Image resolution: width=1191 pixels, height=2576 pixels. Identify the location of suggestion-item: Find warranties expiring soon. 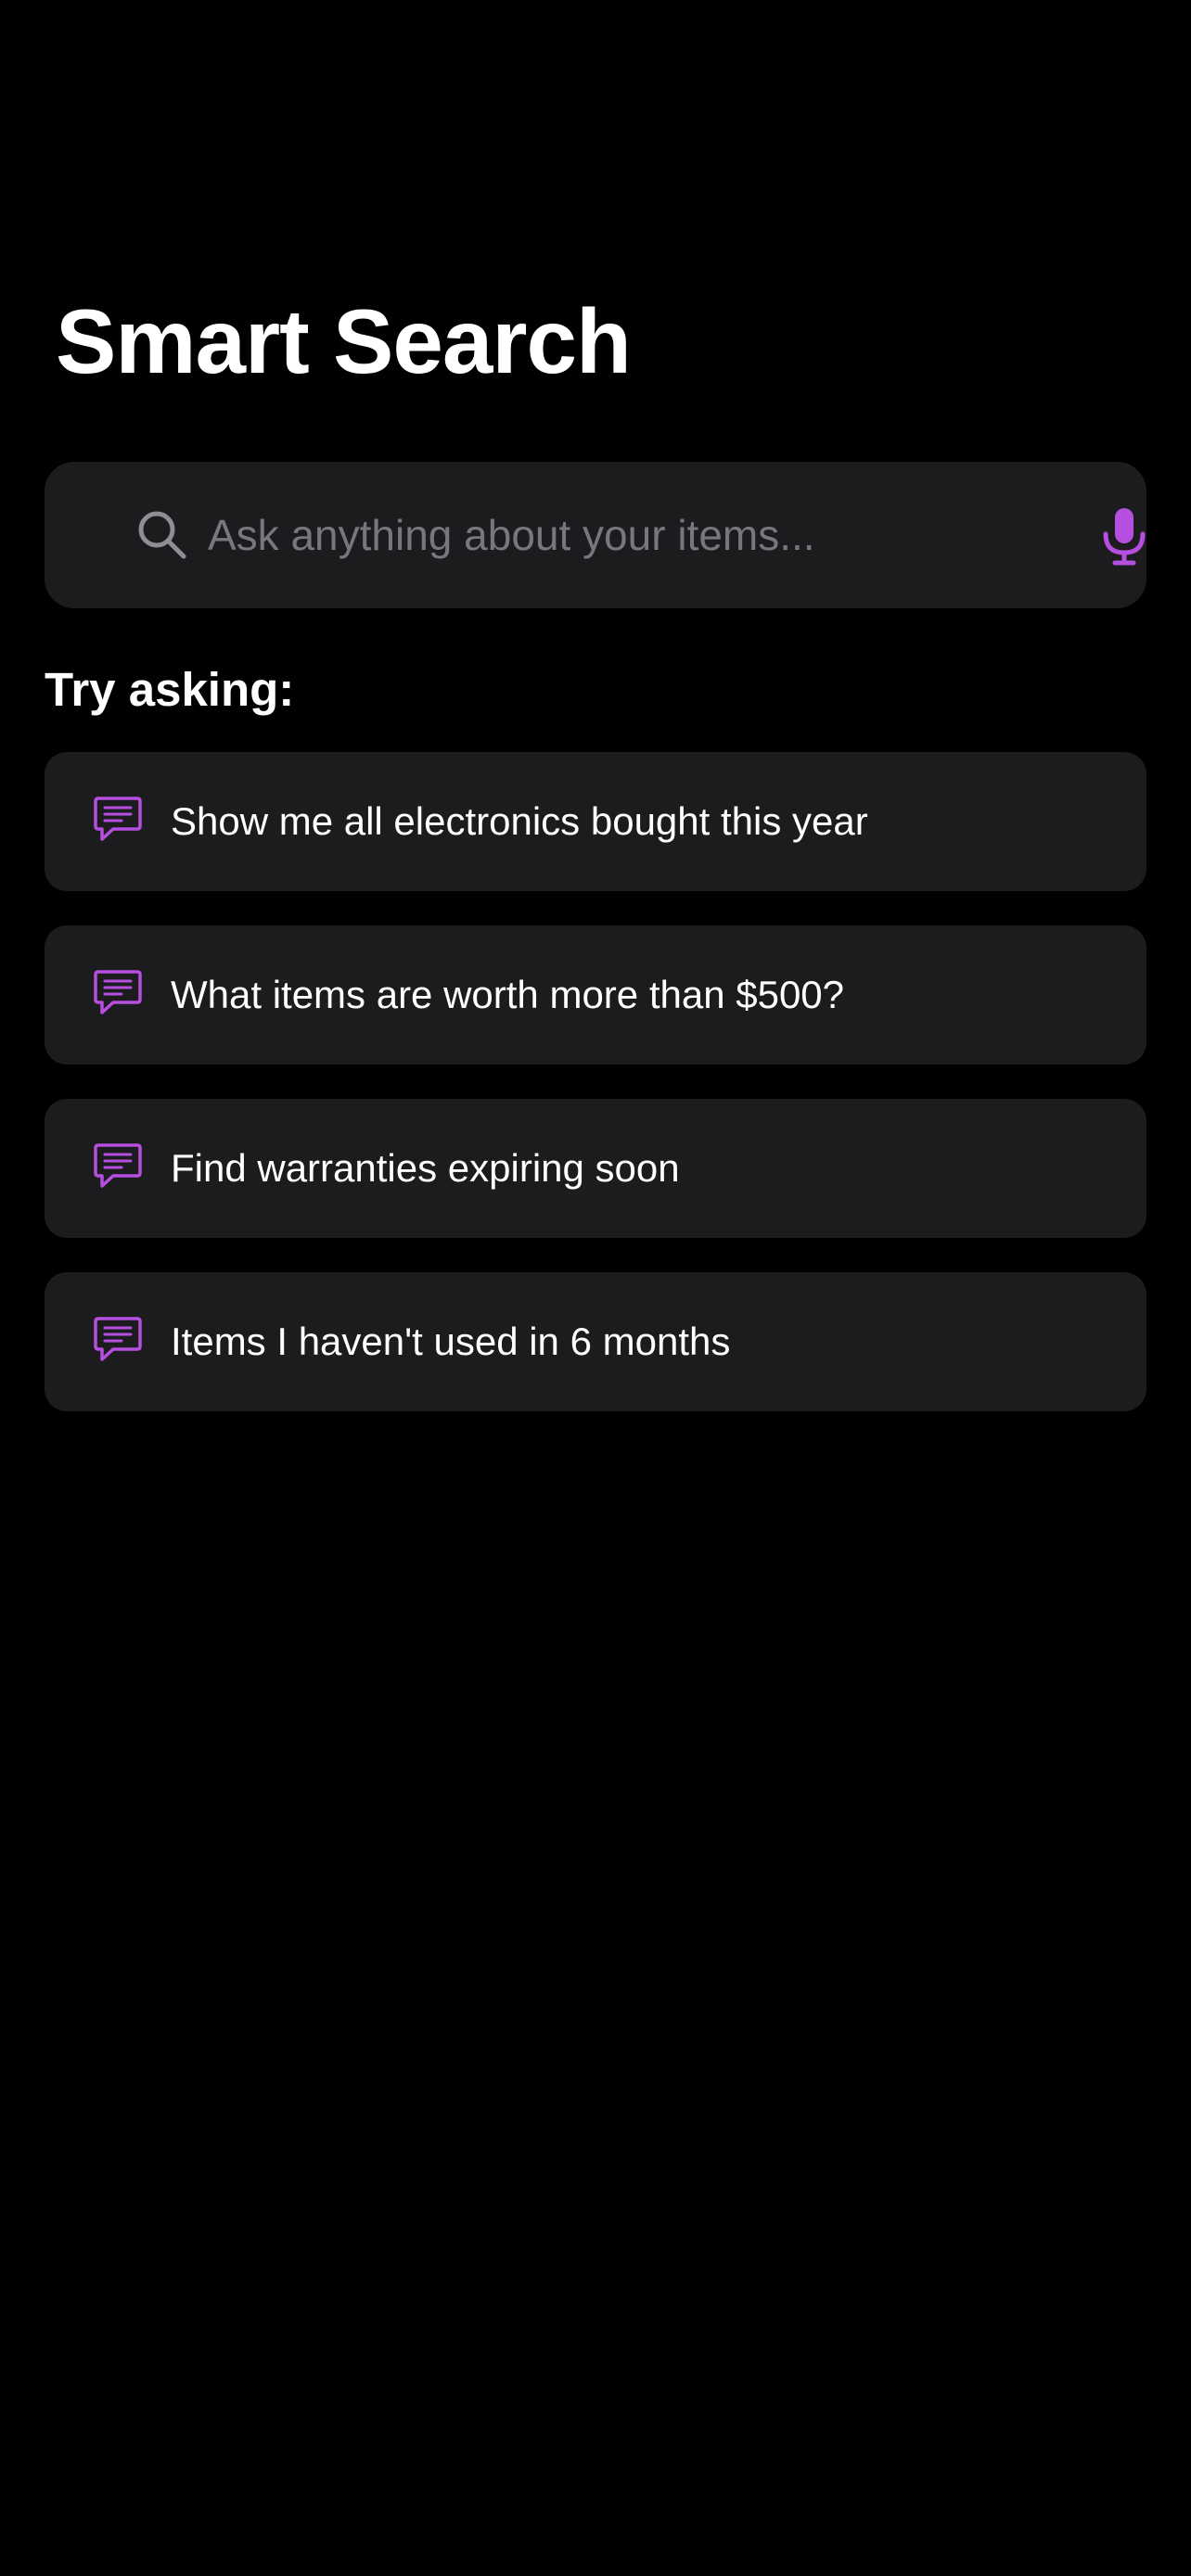
(595, 1169).